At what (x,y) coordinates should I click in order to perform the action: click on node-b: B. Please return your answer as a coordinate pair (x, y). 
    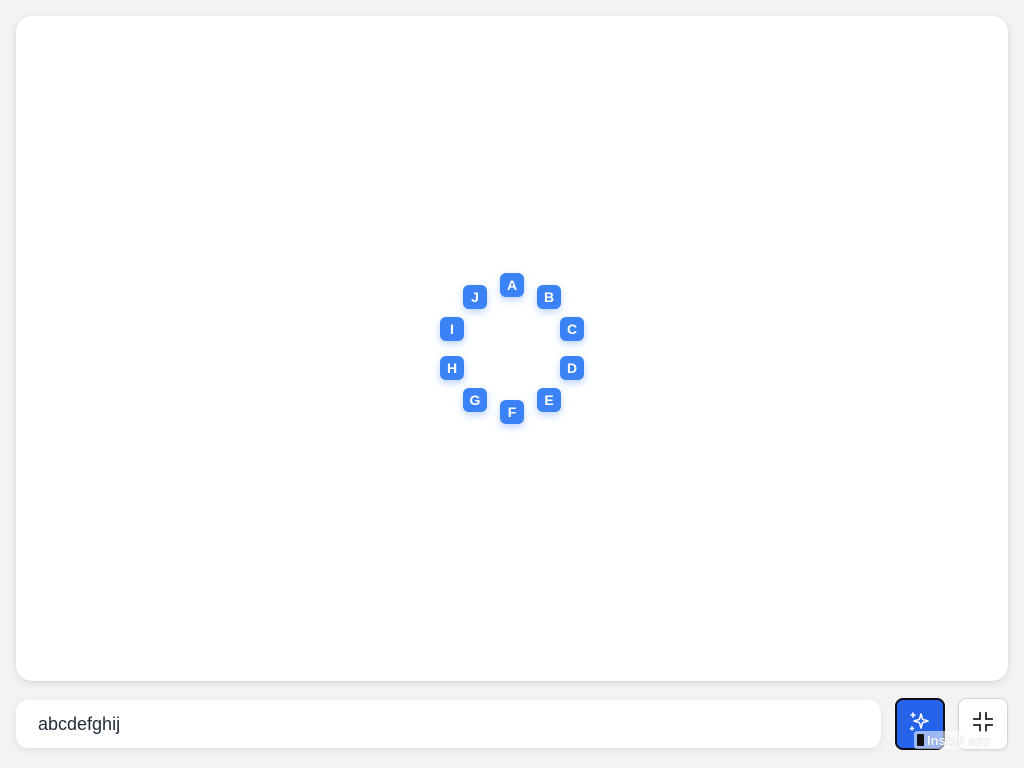
    Looking at the image, I should click on (549, 297).